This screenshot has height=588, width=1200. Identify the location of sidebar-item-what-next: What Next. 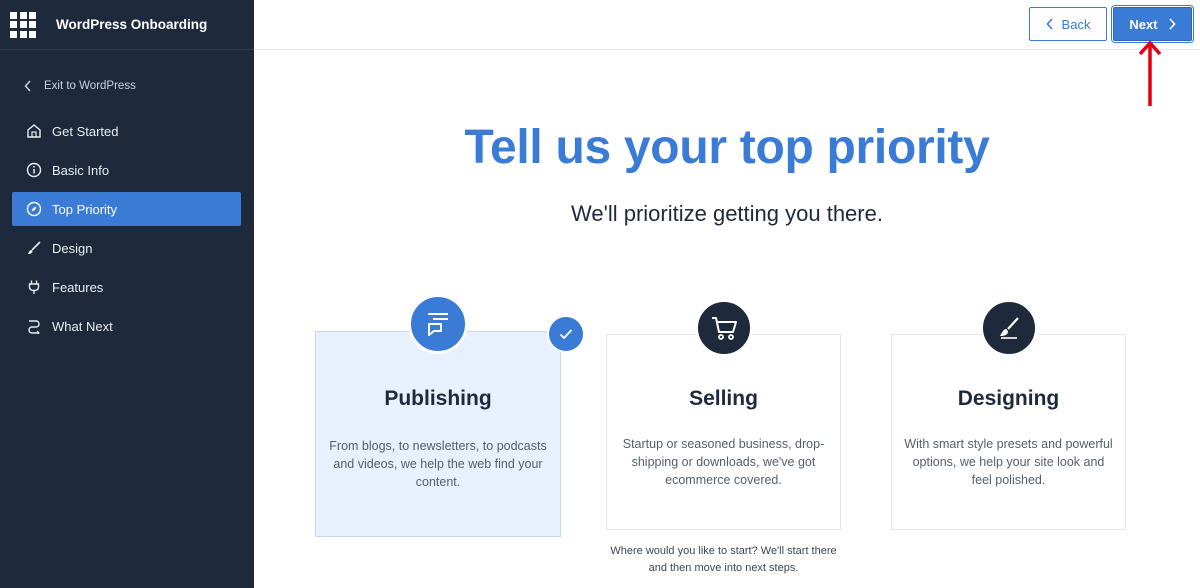
(126, 326).